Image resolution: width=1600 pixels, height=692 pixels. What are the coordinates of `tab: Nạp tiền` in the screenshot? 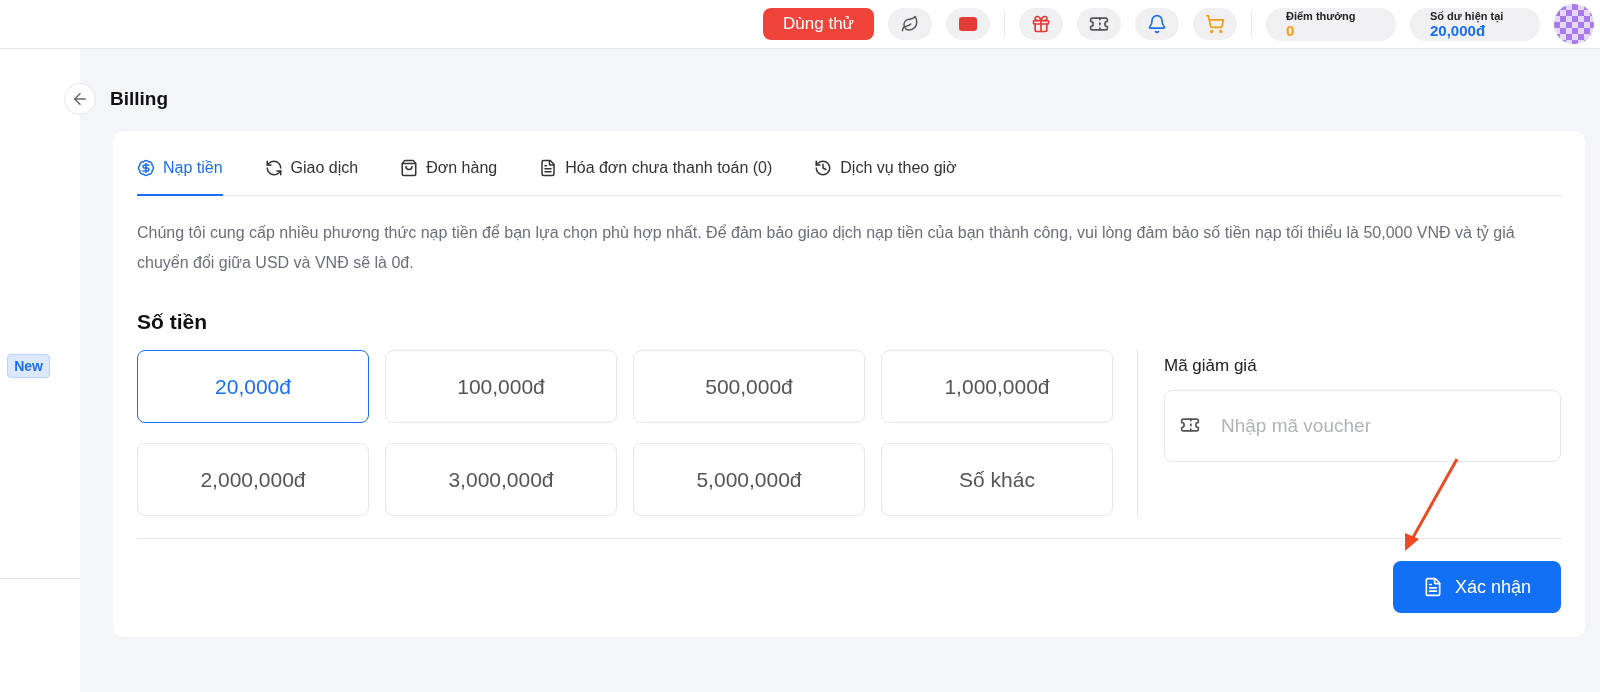 It's located at (180, 163).